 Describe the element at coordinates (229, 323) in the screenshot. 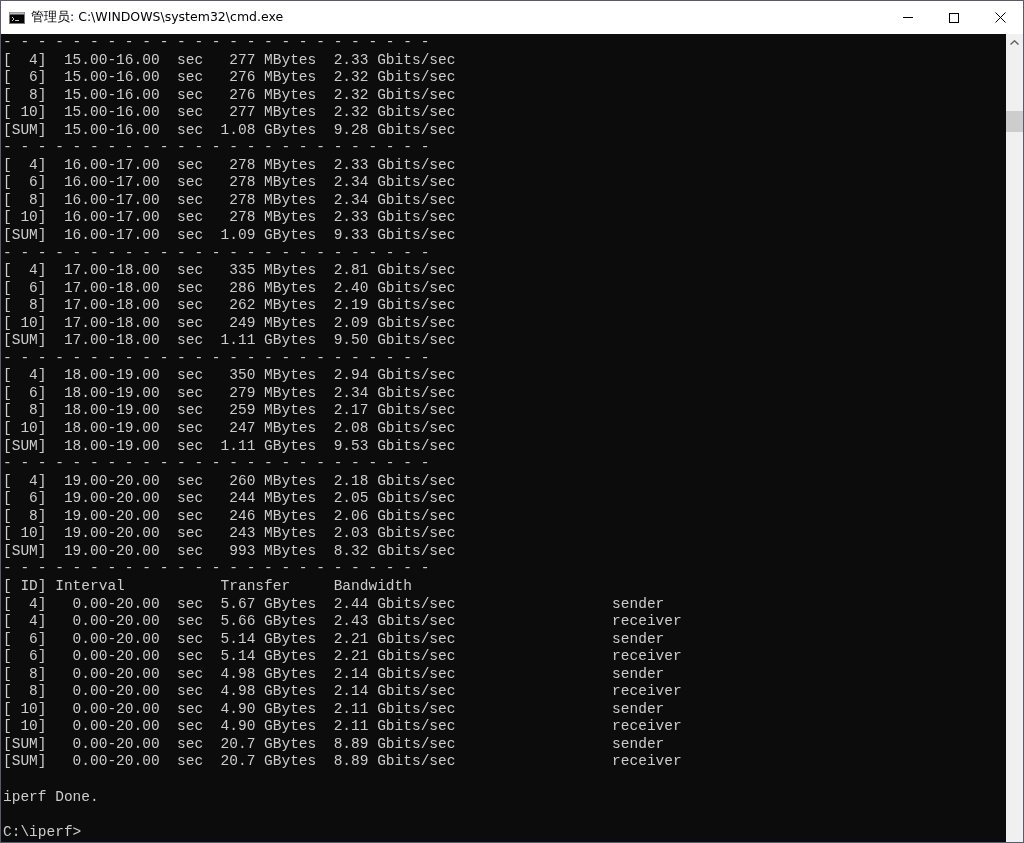

I see `console-line: [ 10] 17.00-18.00 sec 249 MBytes 2.09 Gbits/sec` at that location.